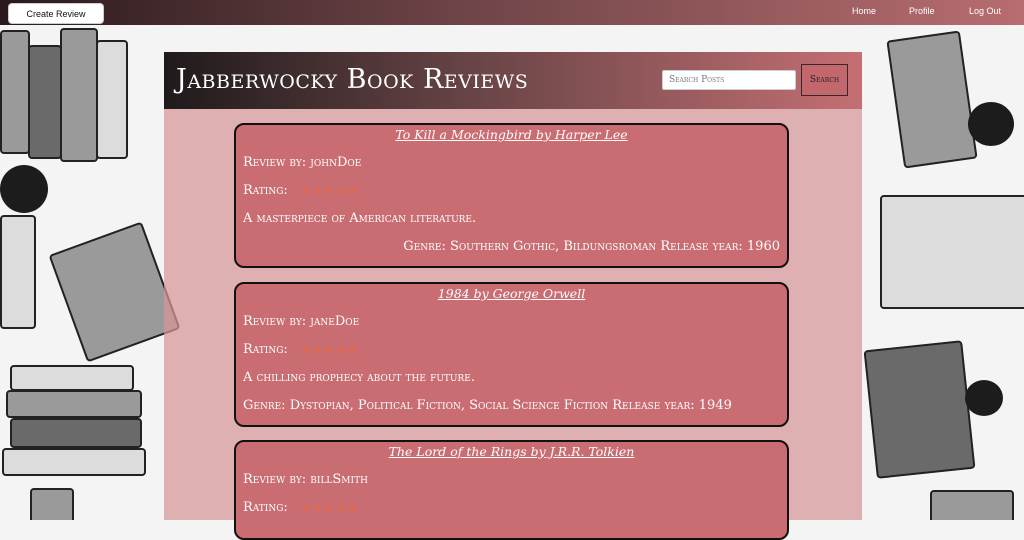 The image size is (1024, 540). Describe the element at coordinates (305, 479) in the screenshot. I see `review-author: Review by: billSmith` at that location.